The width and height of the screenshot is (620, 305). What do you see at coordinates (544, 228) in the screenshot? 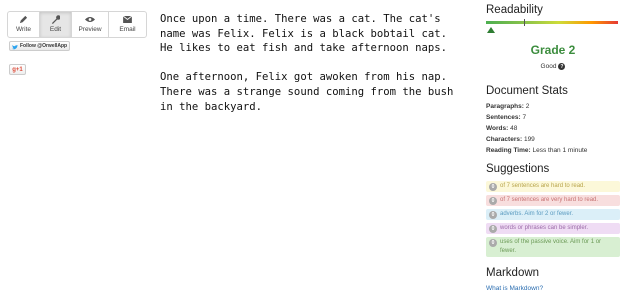
I see `suggestion-text: words or phrases can be simpler.` at bounding box center [544, 228].